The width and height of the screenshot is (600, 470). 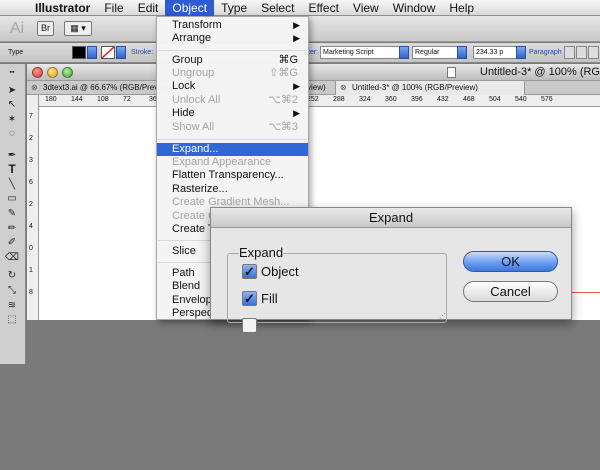 What do you see at coordinates (283, 127) in the screenshot?
I see `shortcut-label: ⌥⌘3` at bounding box center [283, 127].